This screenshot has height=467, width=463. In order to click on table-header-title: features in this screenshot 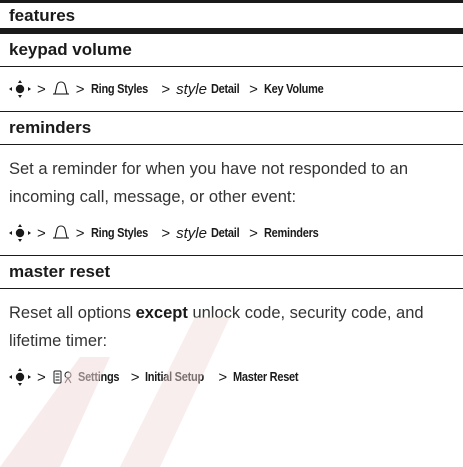, I will do `click(42, 15)`.